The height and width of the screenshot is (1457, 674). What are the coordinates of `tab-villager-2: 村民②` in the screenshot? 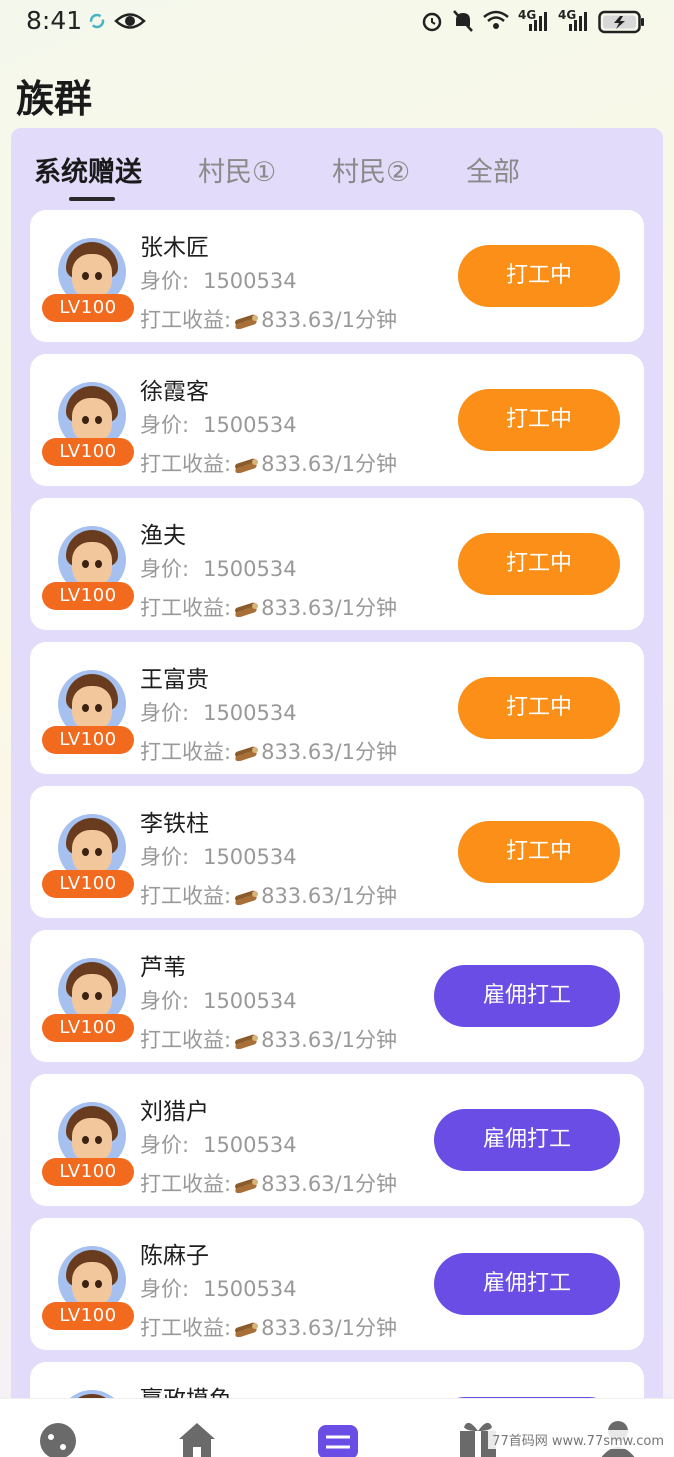 It's located at (371, 169).